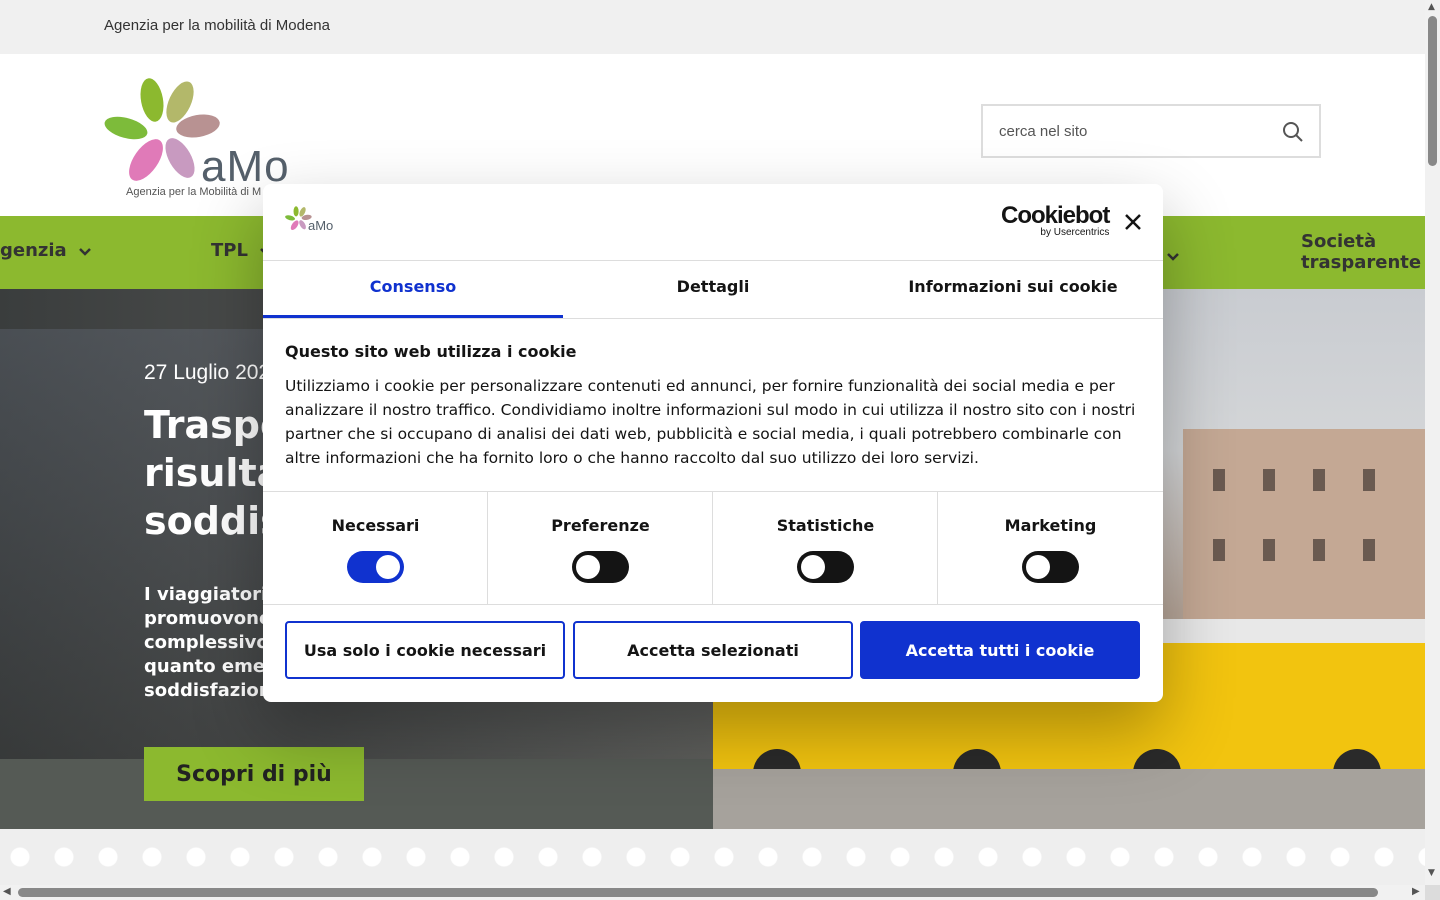 This screenshot has width=1440, height=900. I want to click on decorative-pattern-band, so click(712, 857).